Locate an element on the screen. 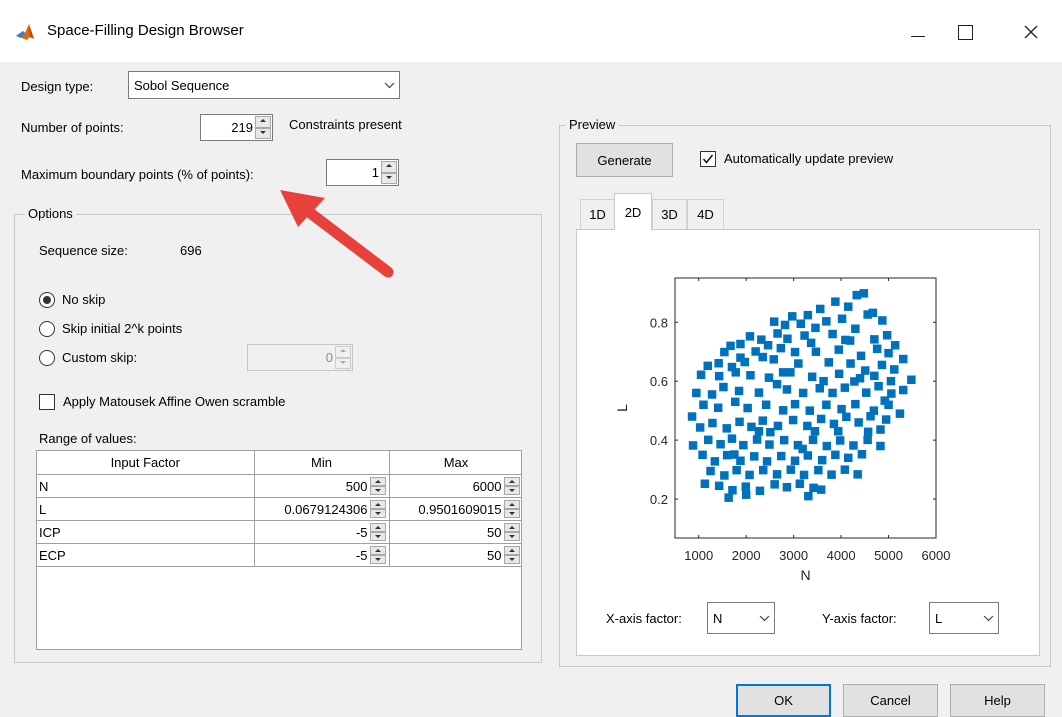  tab-4d: 4D is located at coordinates (705, 214).